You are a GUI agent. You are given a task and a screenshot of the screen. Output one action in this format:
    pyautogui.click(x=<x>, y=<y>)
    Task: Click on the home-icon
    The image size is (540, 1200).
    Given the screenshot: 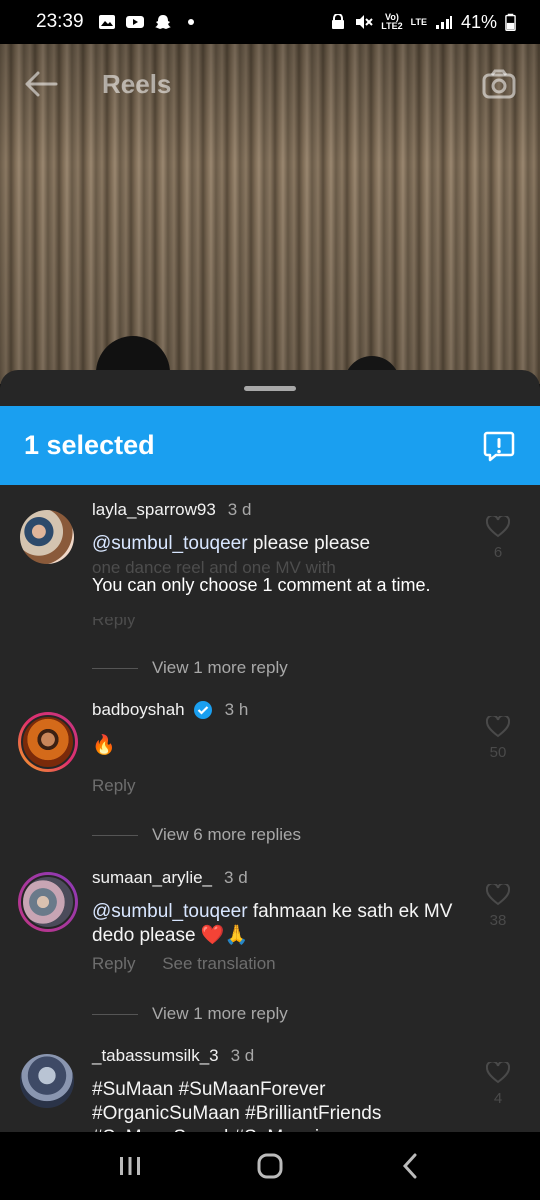 What is the action you would take?
    pyautogui.click(x=270, y=1166)
    